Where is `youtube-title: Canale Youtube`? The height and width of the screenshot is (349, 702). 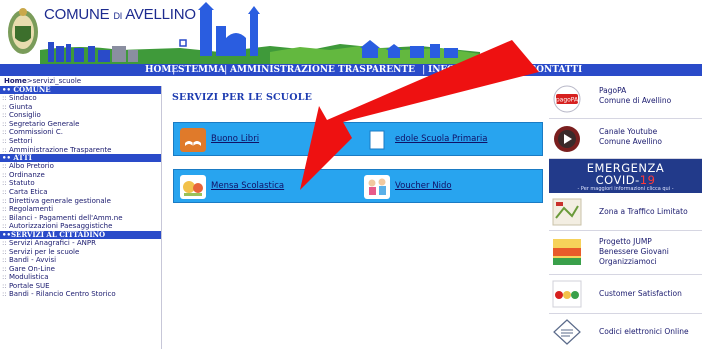
youtube-title: Canale Youtube is located at coordinates (628, 131).